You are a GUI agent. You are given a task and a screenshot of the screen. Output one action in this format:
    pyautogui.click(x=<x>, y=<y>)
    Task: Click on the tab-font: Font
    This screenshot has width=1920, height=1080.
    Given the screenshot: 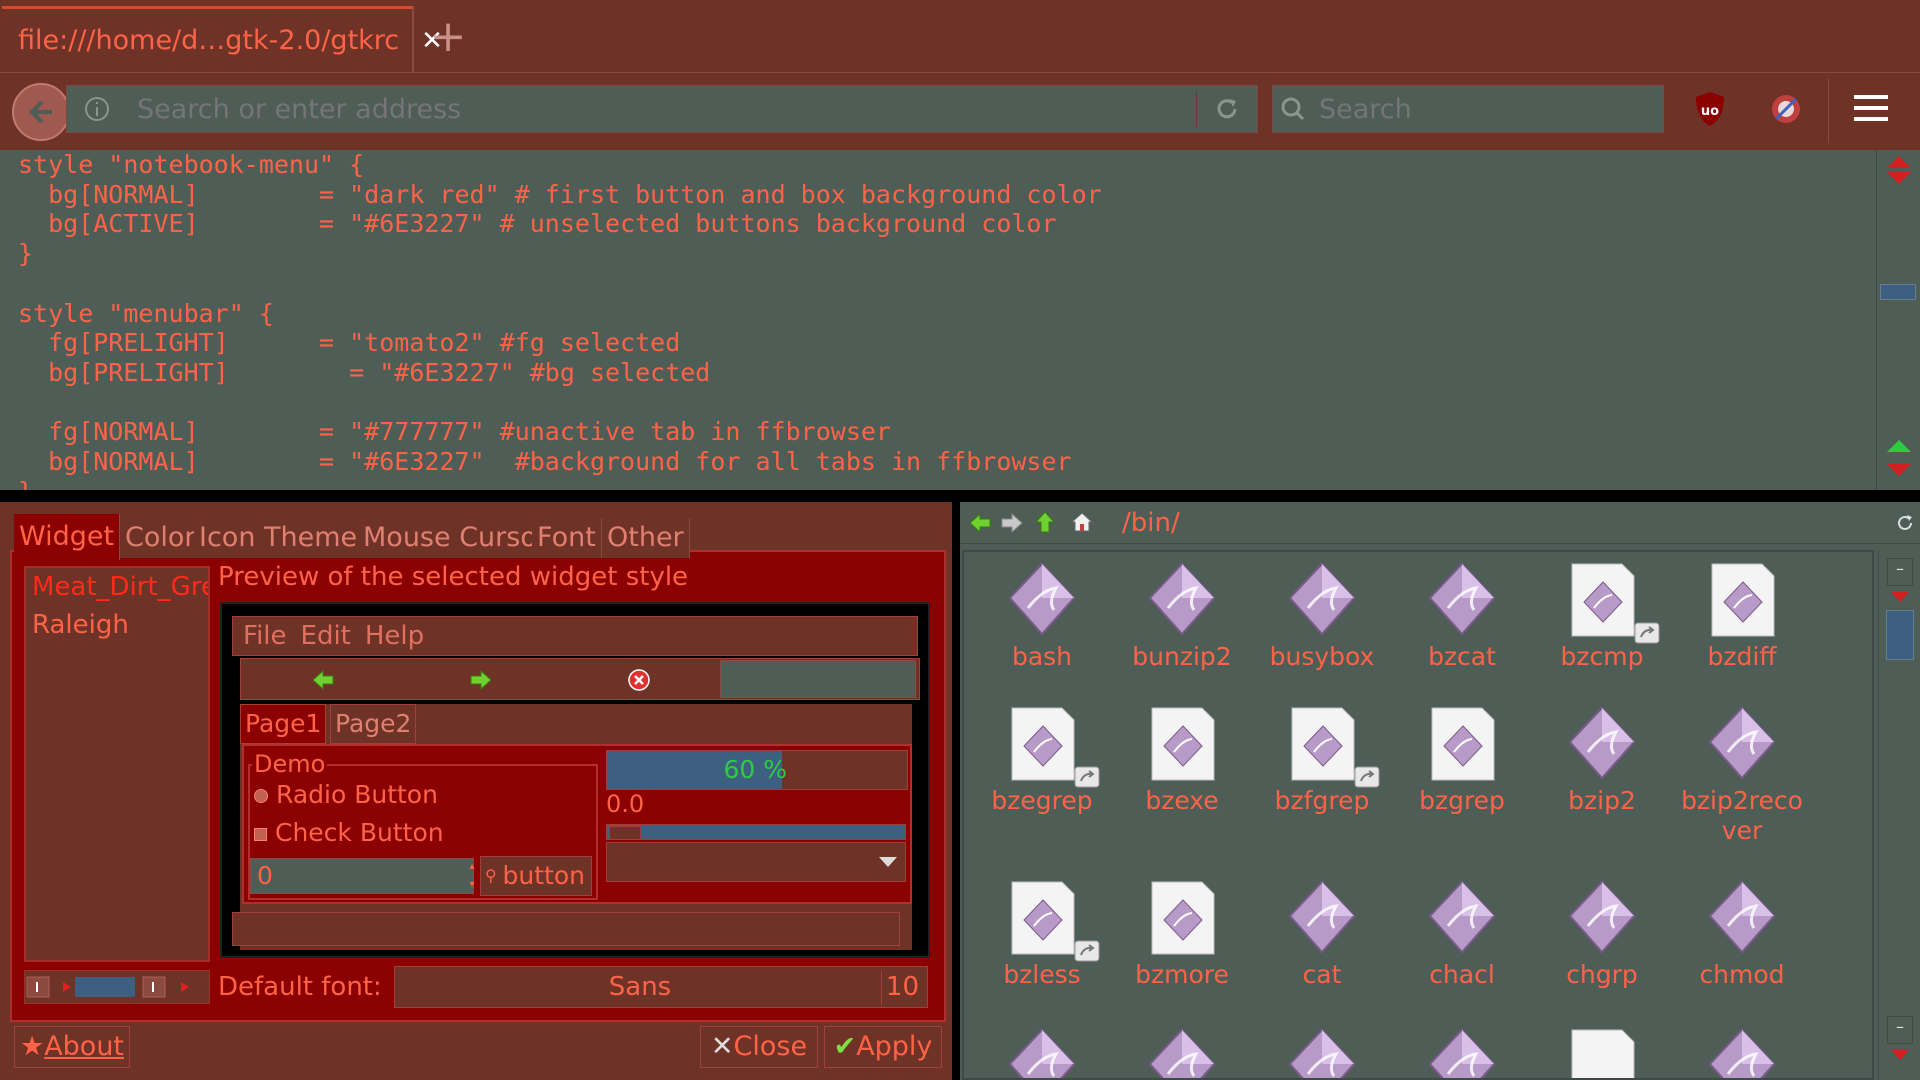 What is the action you would take?
    pyautogui.click(x=567, y=538)
    